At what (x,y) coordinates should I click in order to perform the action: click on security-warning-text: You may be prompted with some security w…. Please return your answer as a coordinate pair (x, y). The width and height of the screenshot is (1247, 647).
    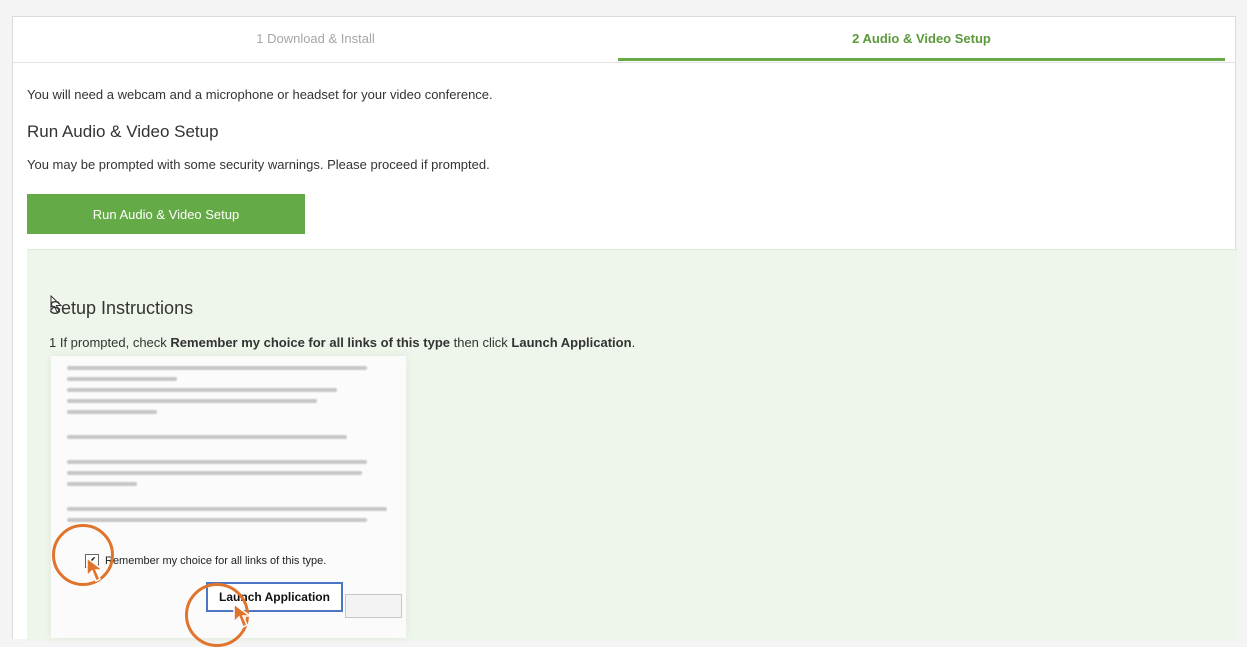
    Looking at the image, I should click on (258, 164).